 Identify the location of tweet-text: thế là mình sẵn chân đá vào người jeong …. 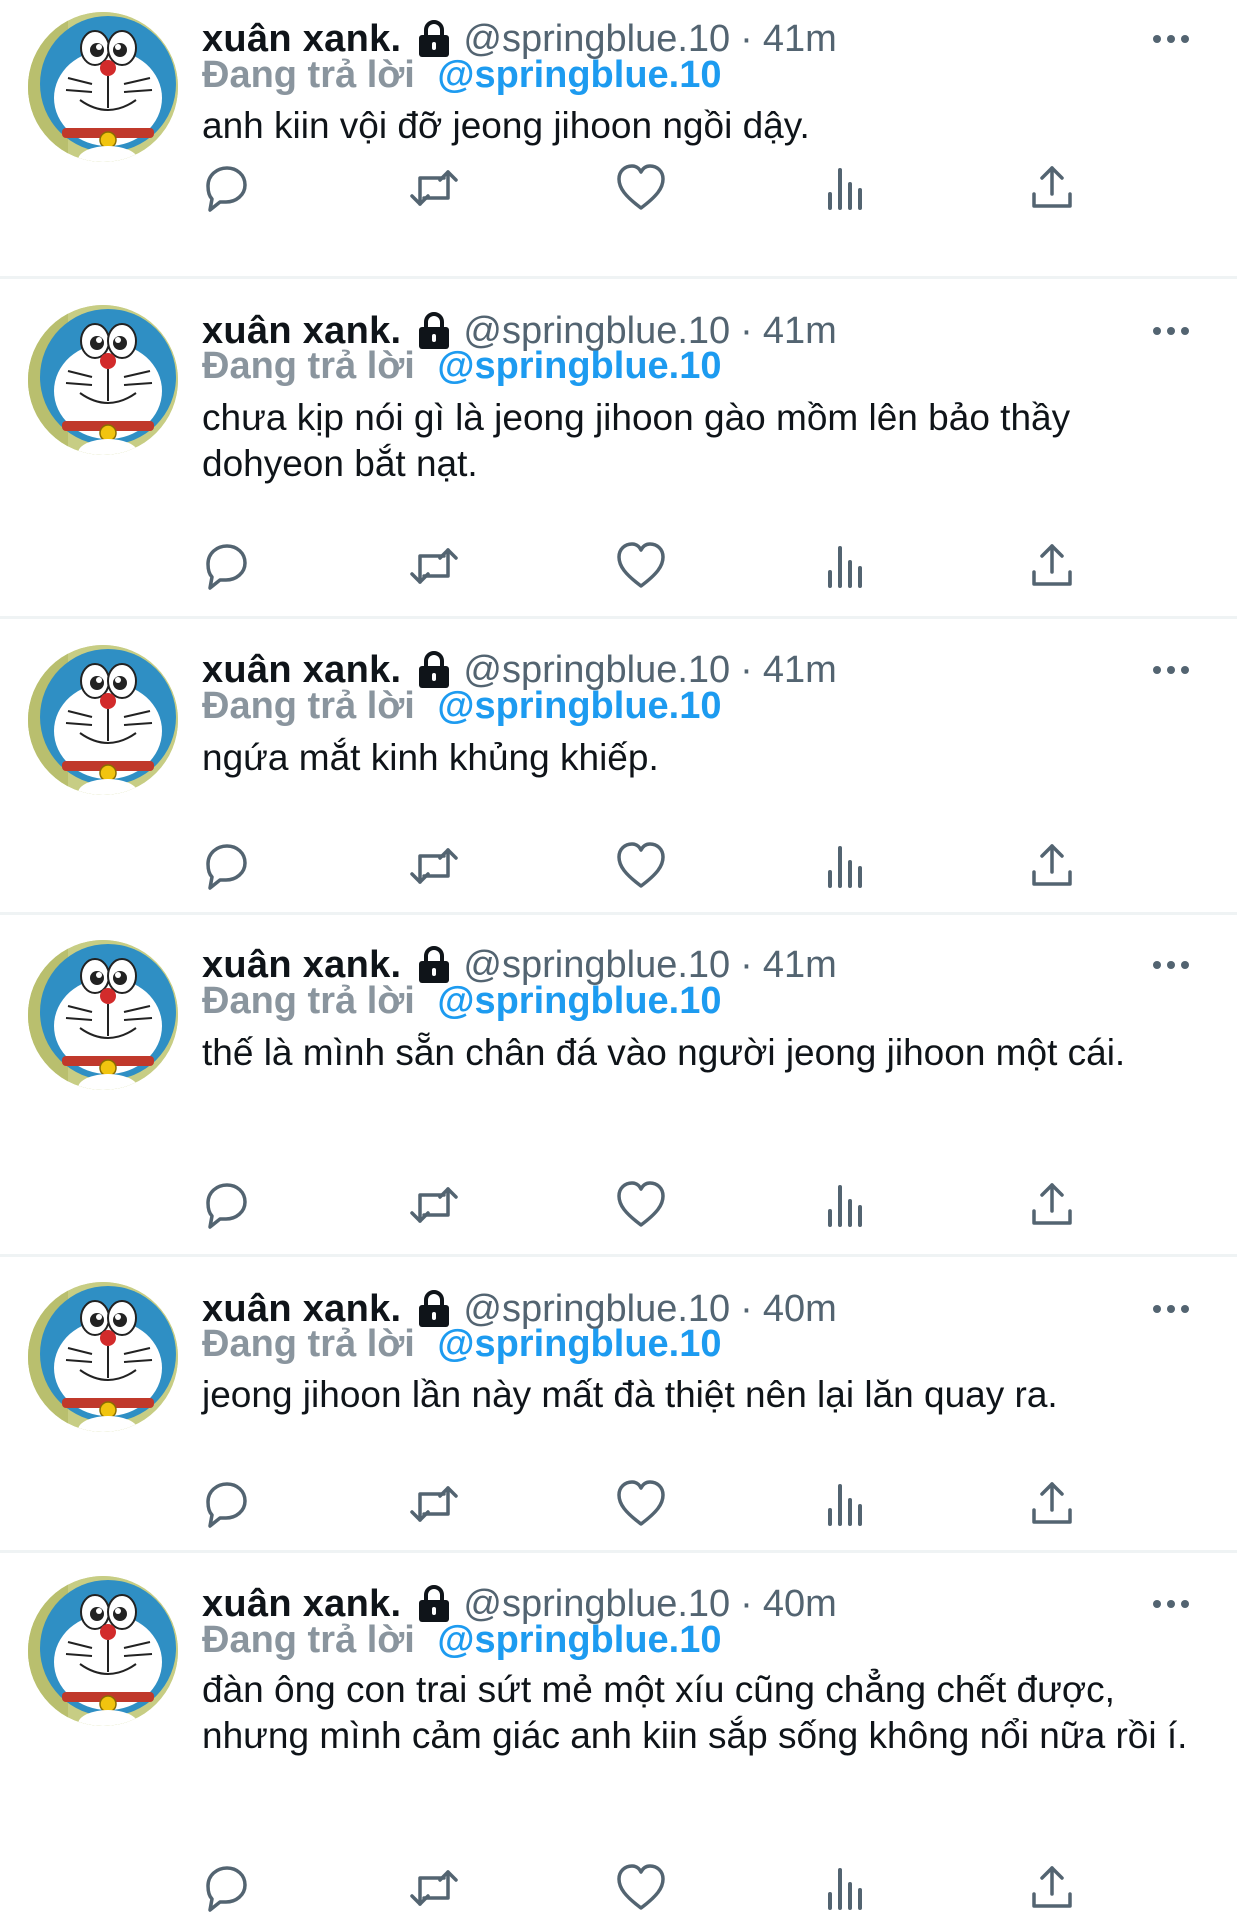
(664, 1052).